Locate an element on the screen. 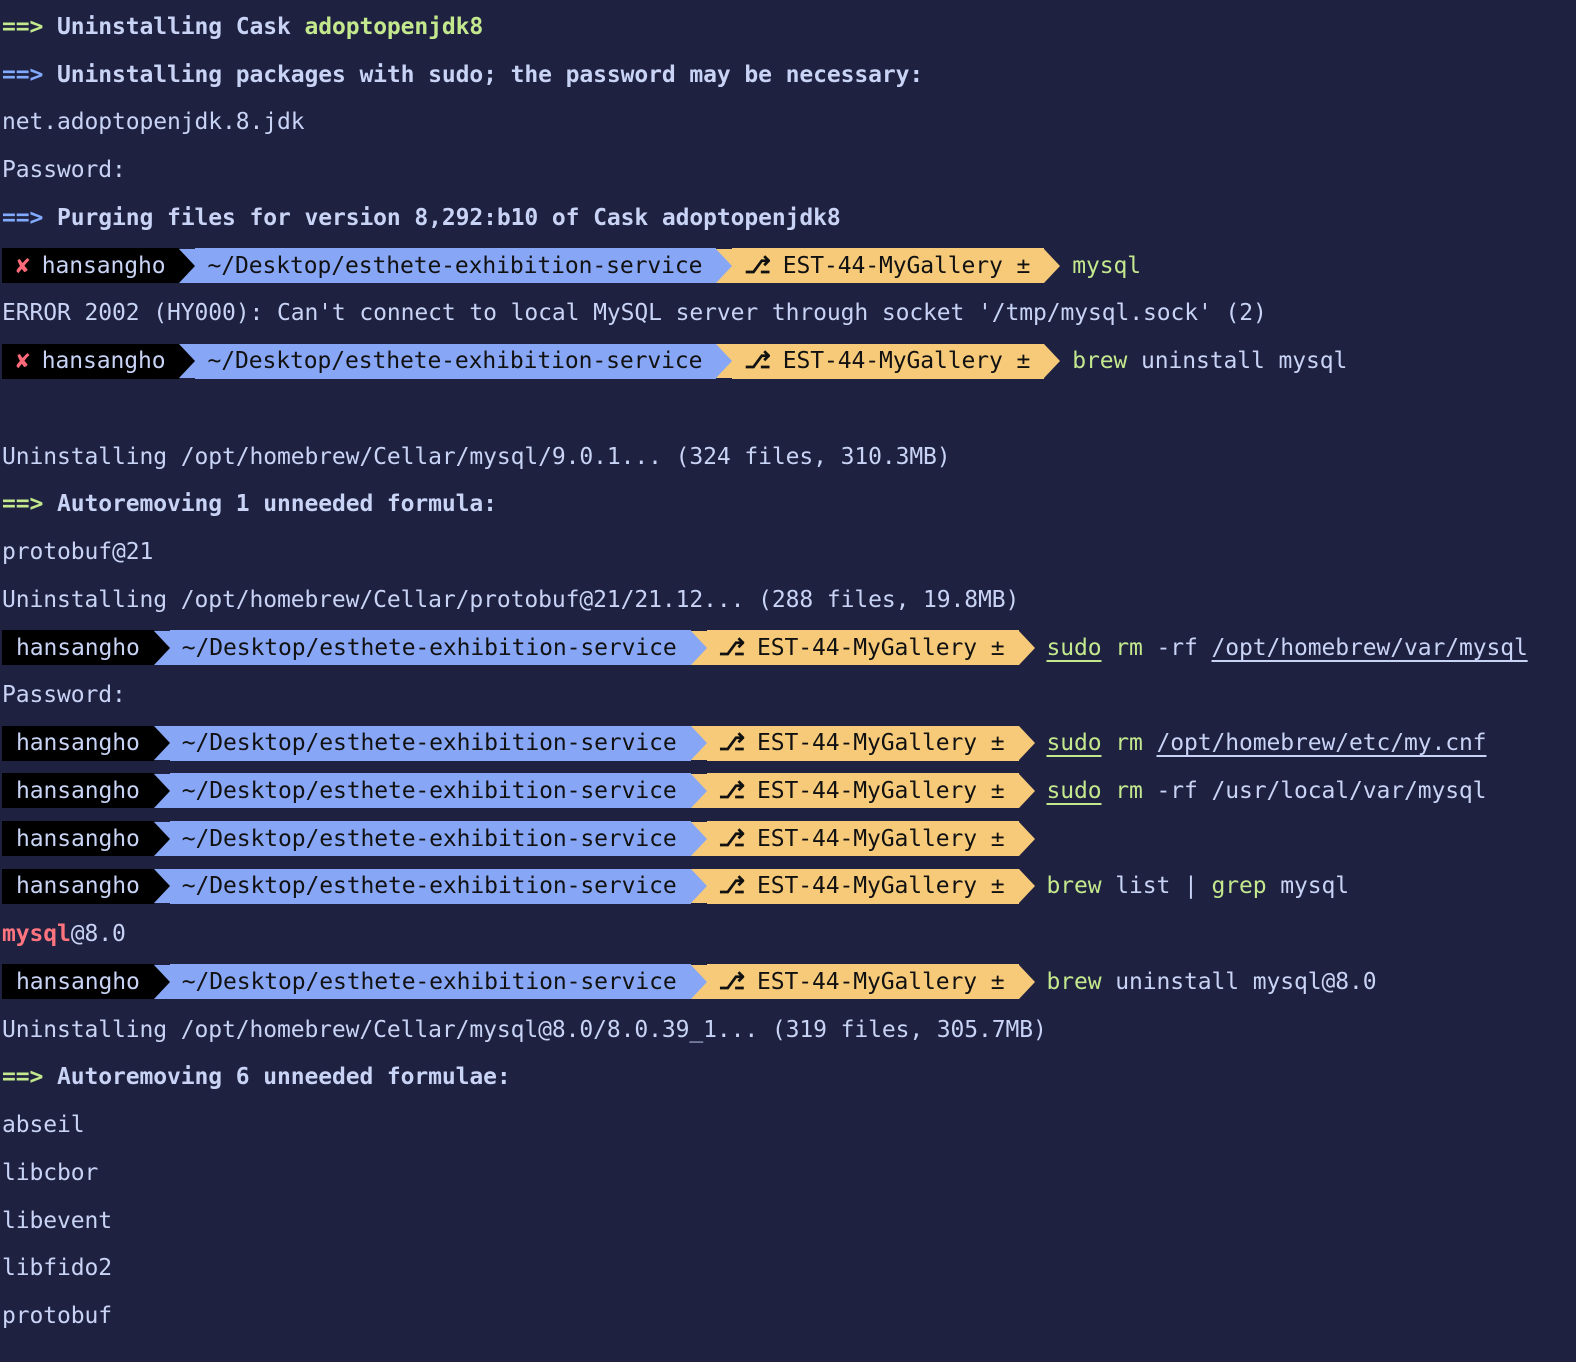 Image resolution: width=1576 pixels, height=1362 pixels. output-text: abseil is located at coordinates (43, 1125).